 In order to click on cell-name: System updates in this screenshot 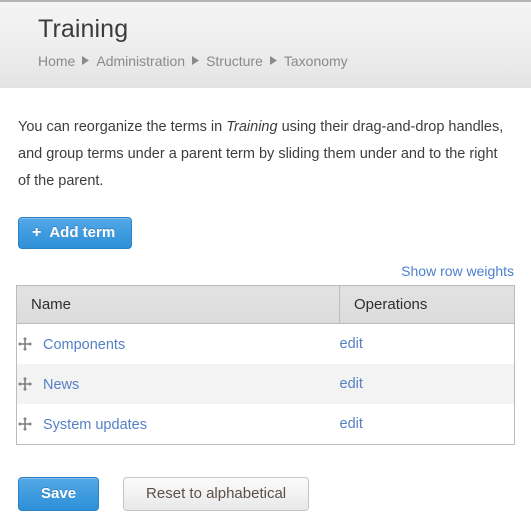, I will do `click(178, 424)`.